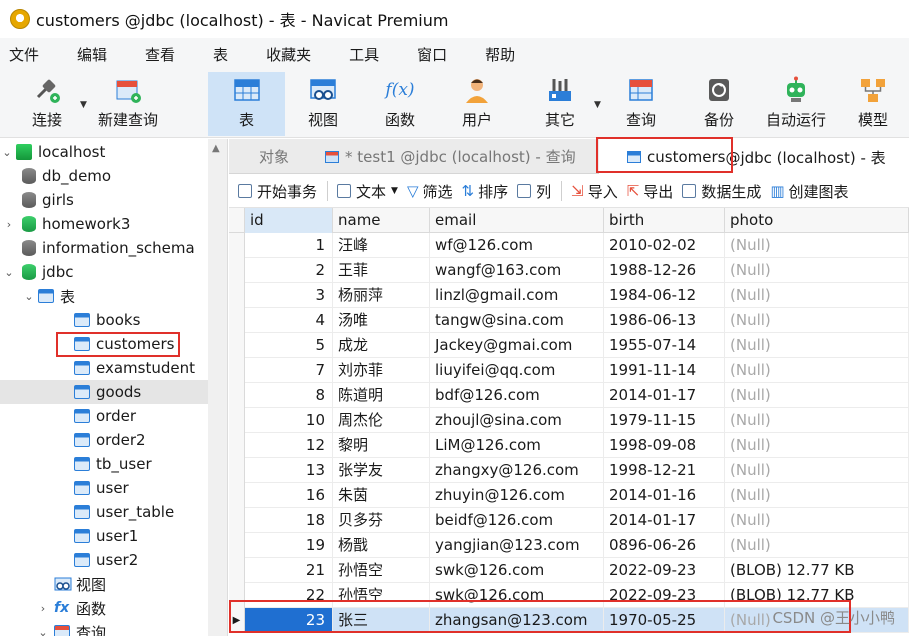 Image resolution: width=909 pixels, height=636 pixels. What do you see at coordinates (381, 320) in the screenshot?
I see `cell-name: 汤唯` at bounding box center [381, 320].